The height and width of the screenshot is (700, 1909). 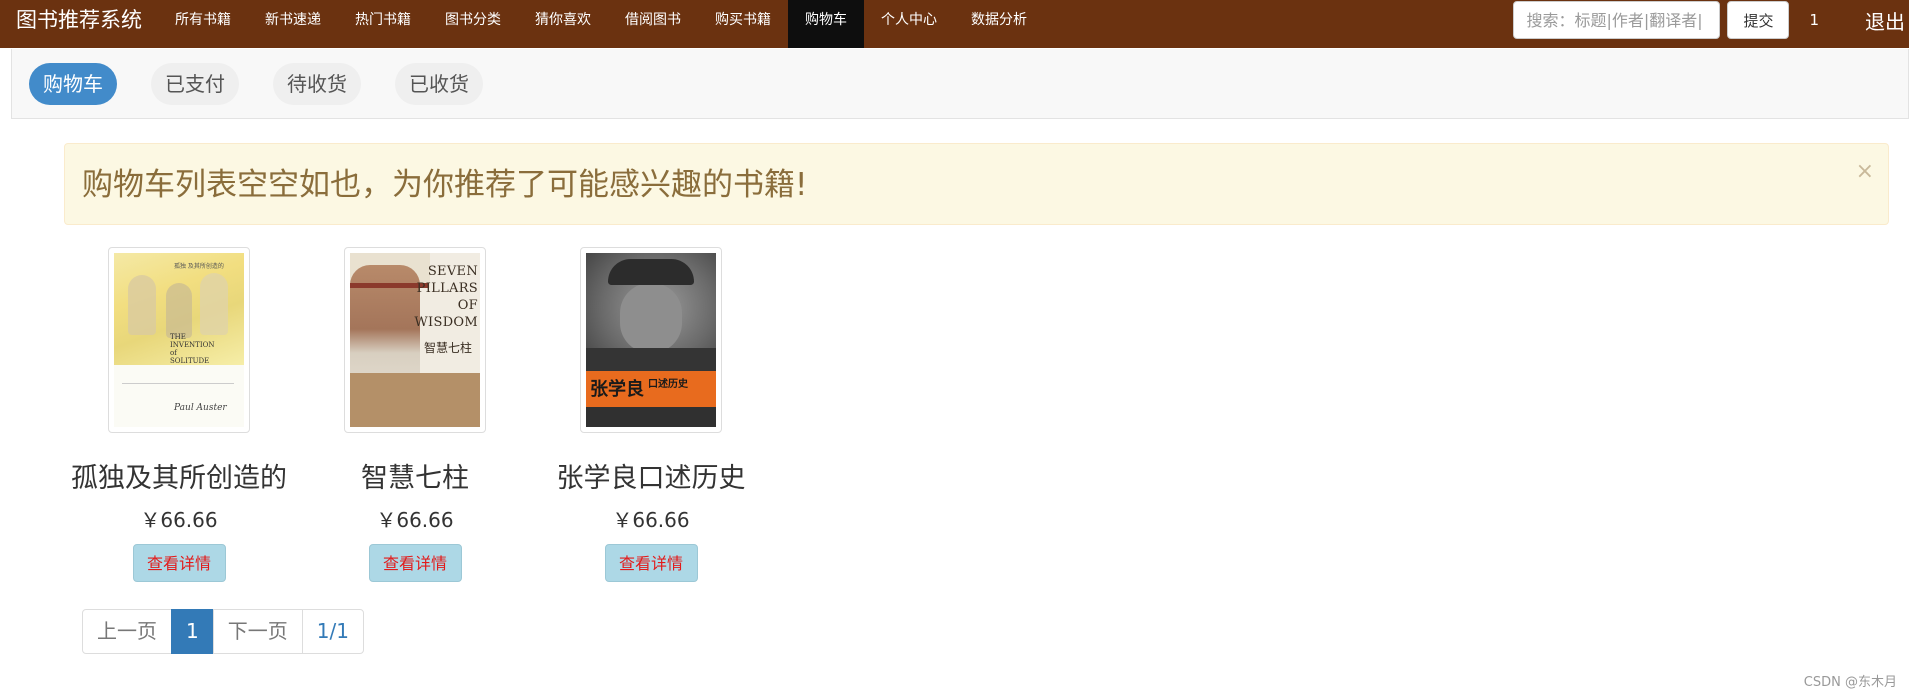 I want to click on cover-text: SEVEN PILLARS OF WISDOM, so click(x=446, y=297).